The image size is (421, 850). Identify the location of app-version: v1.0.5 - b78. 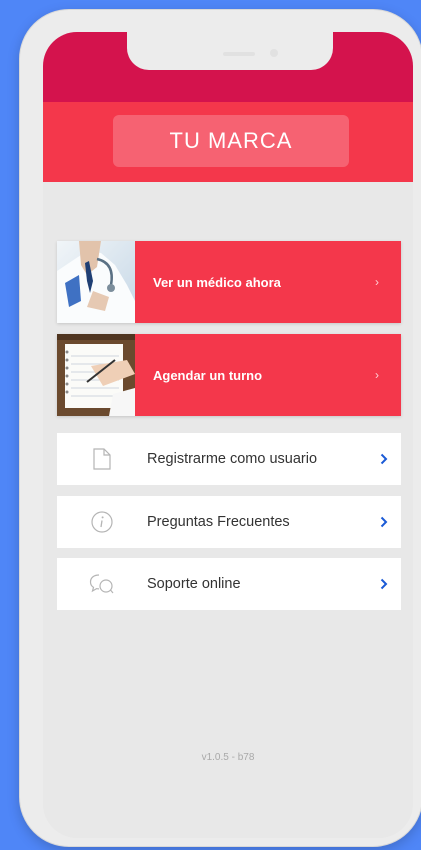
(228, 757).